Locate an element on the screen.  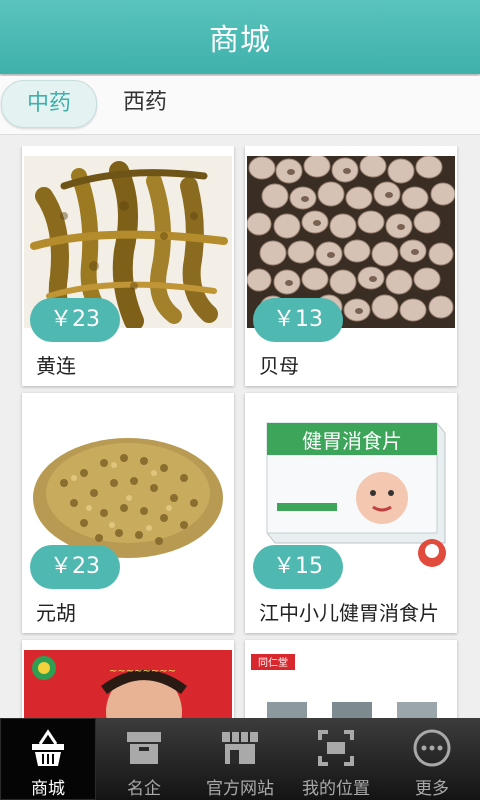
brand-label: 同仁堂 is located at coordinates (273, 663).